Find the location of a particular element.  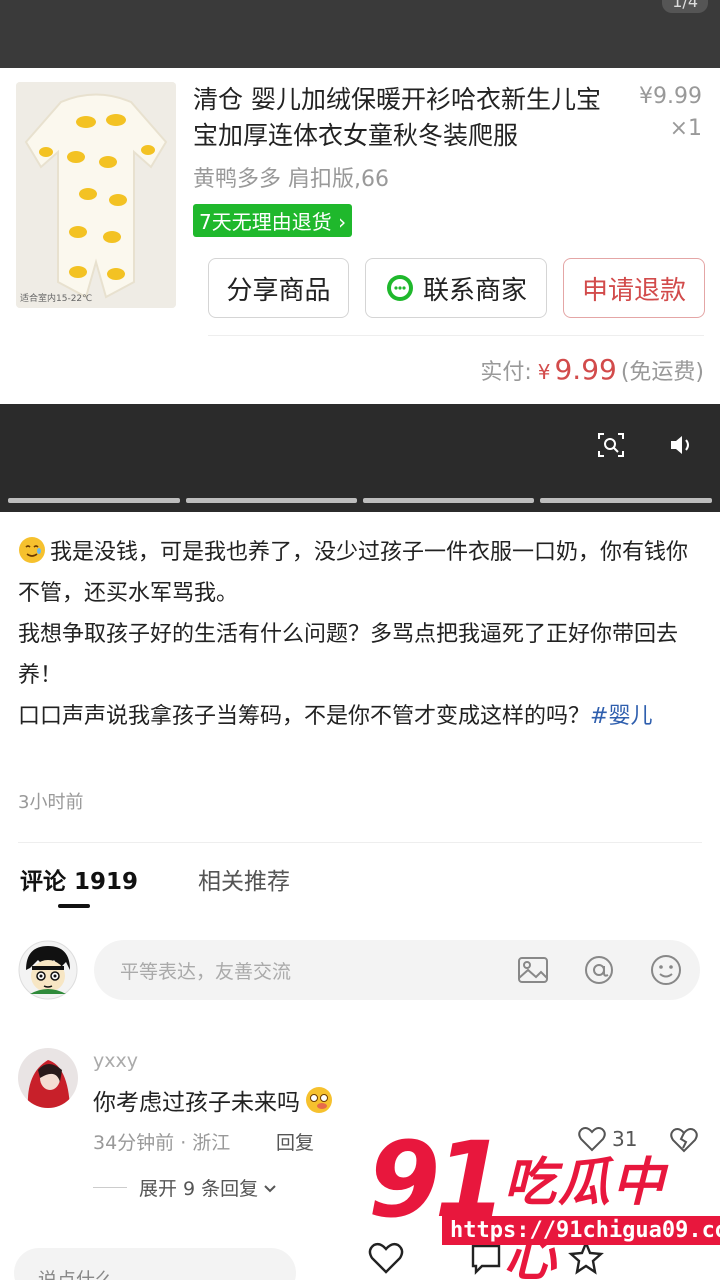

reply-button: 回复 is located at coordinates (295, 1141).